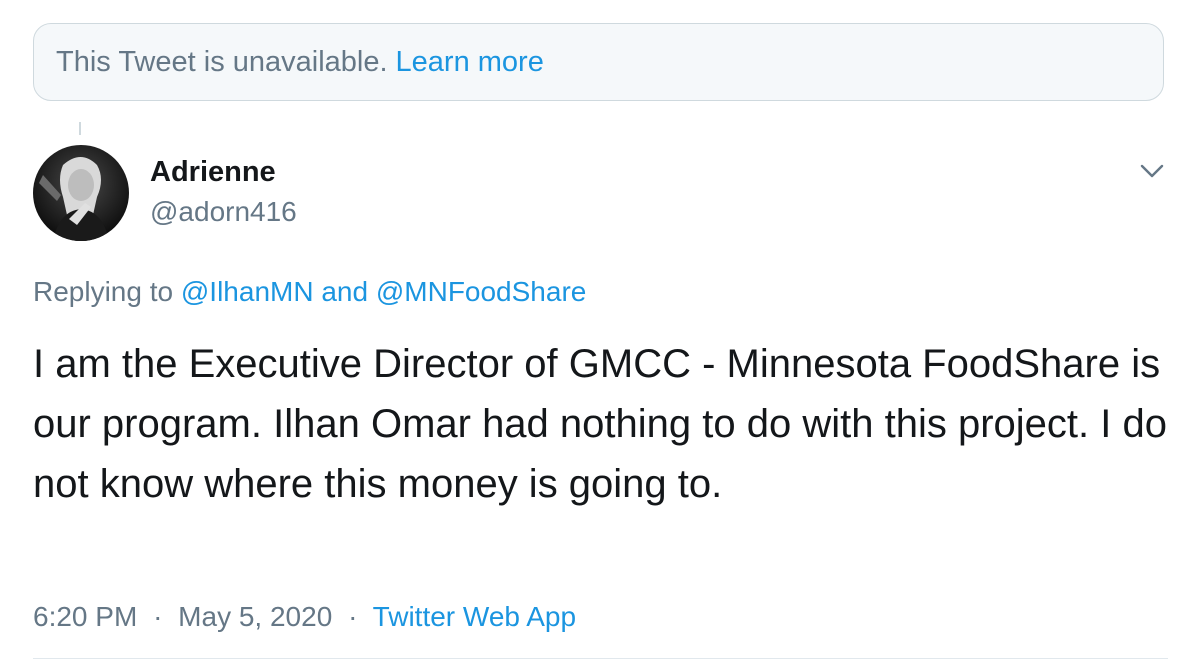 The width and height of the screenshot is (1200, 663). I want to click on replying-conjunction: and, so click(344, 291).